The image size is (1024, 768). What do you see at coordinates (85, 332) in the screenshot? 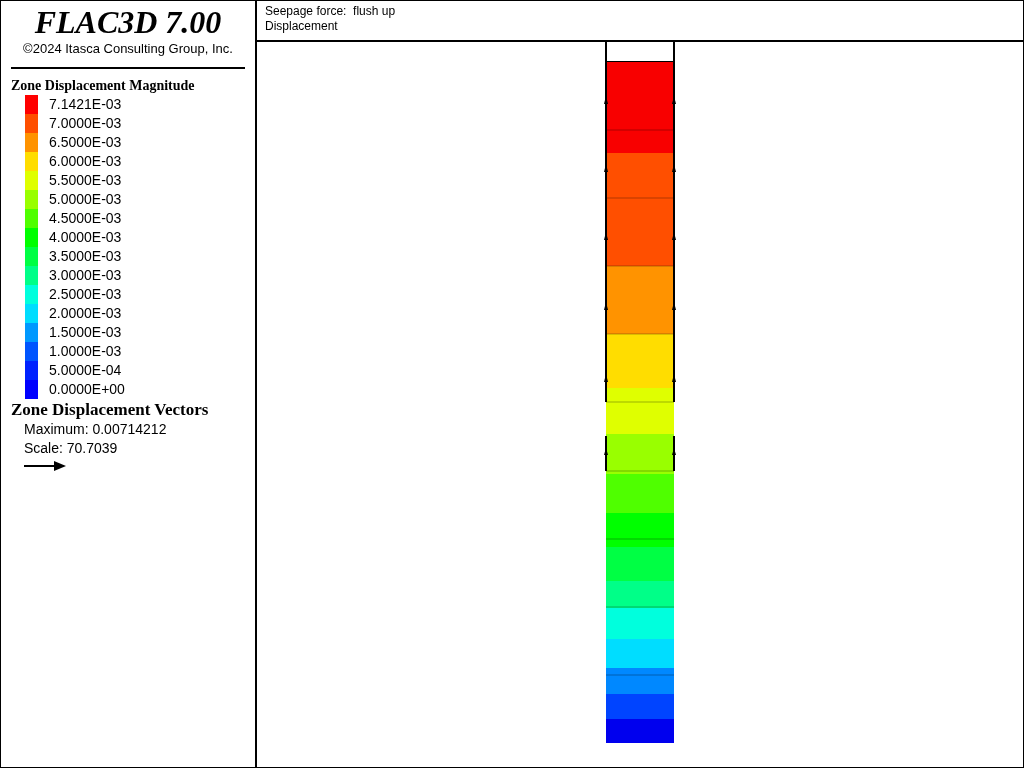
I see `legend-label: 1.5000E-03` at bounding box center [85, 332].